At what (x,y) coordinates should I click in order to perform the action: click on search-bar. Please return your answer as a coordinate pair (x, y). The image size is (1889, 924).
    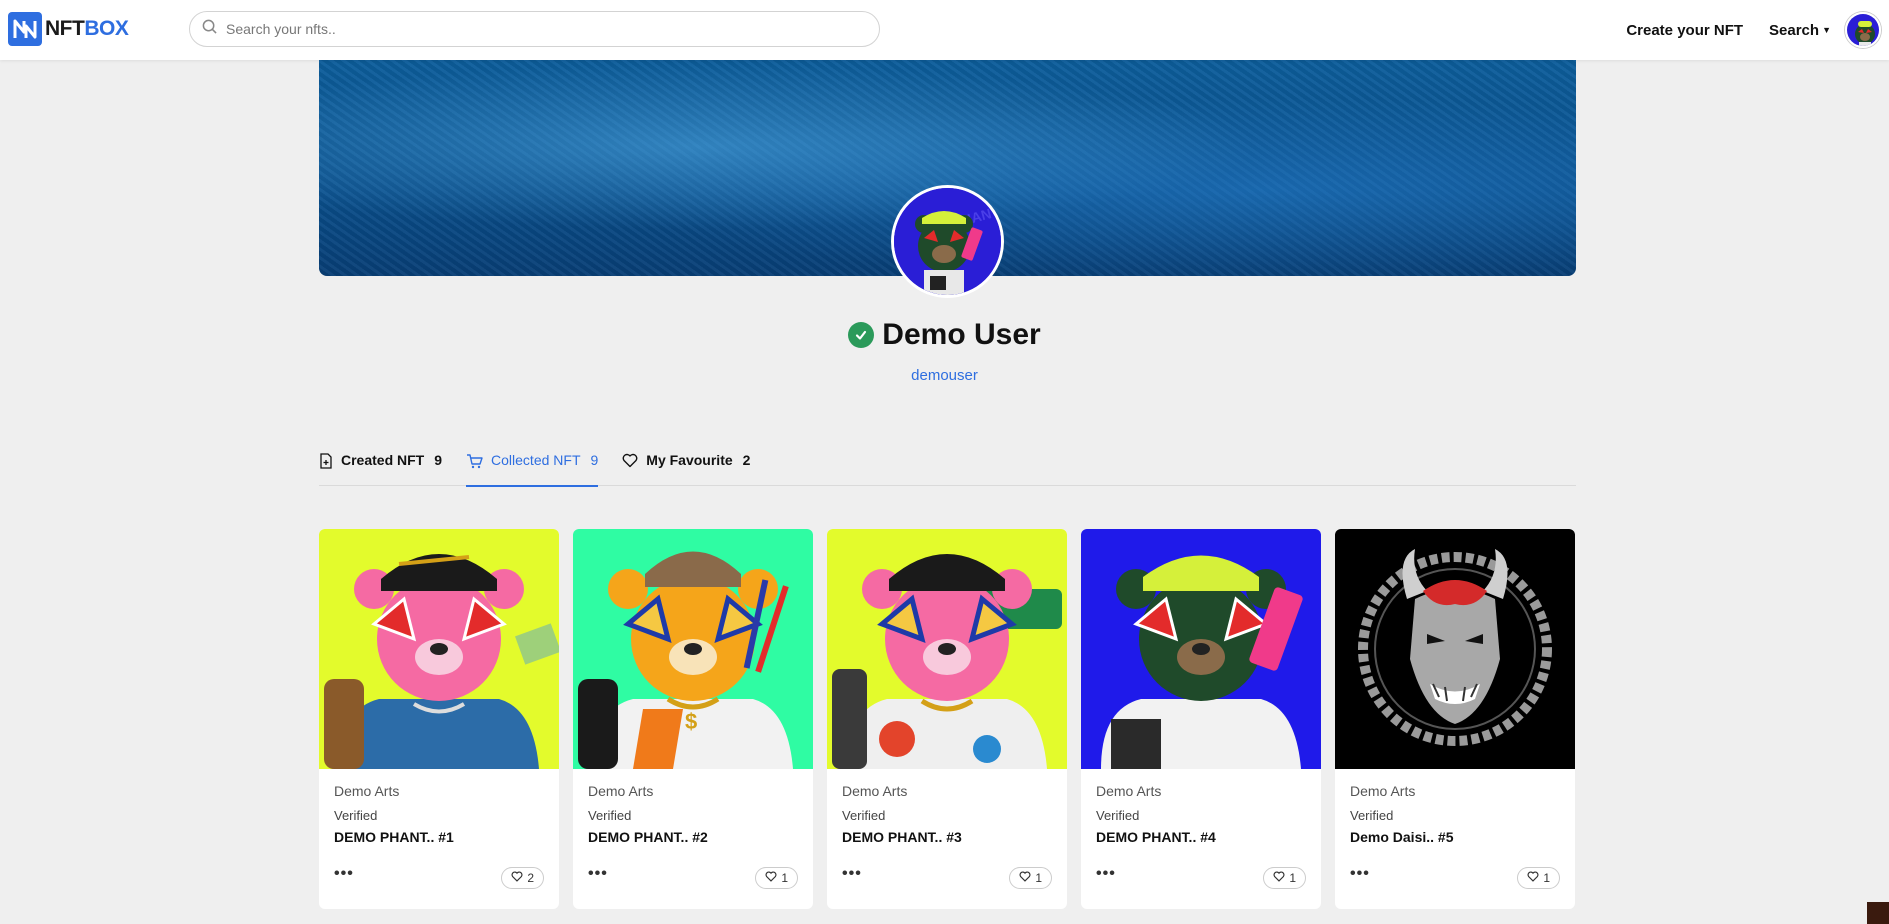
    Looking at the image, I should click on (534, 29).